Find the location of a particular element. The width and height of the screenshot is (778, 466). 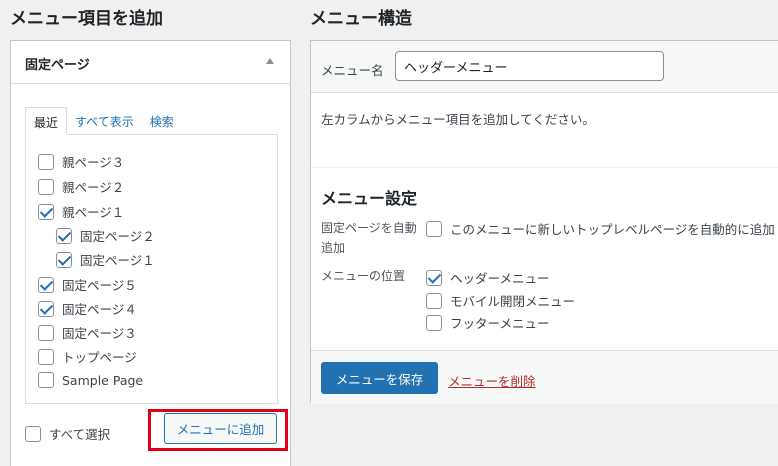

page-label: 固定ページ２ is located at coordinates (117, 236).